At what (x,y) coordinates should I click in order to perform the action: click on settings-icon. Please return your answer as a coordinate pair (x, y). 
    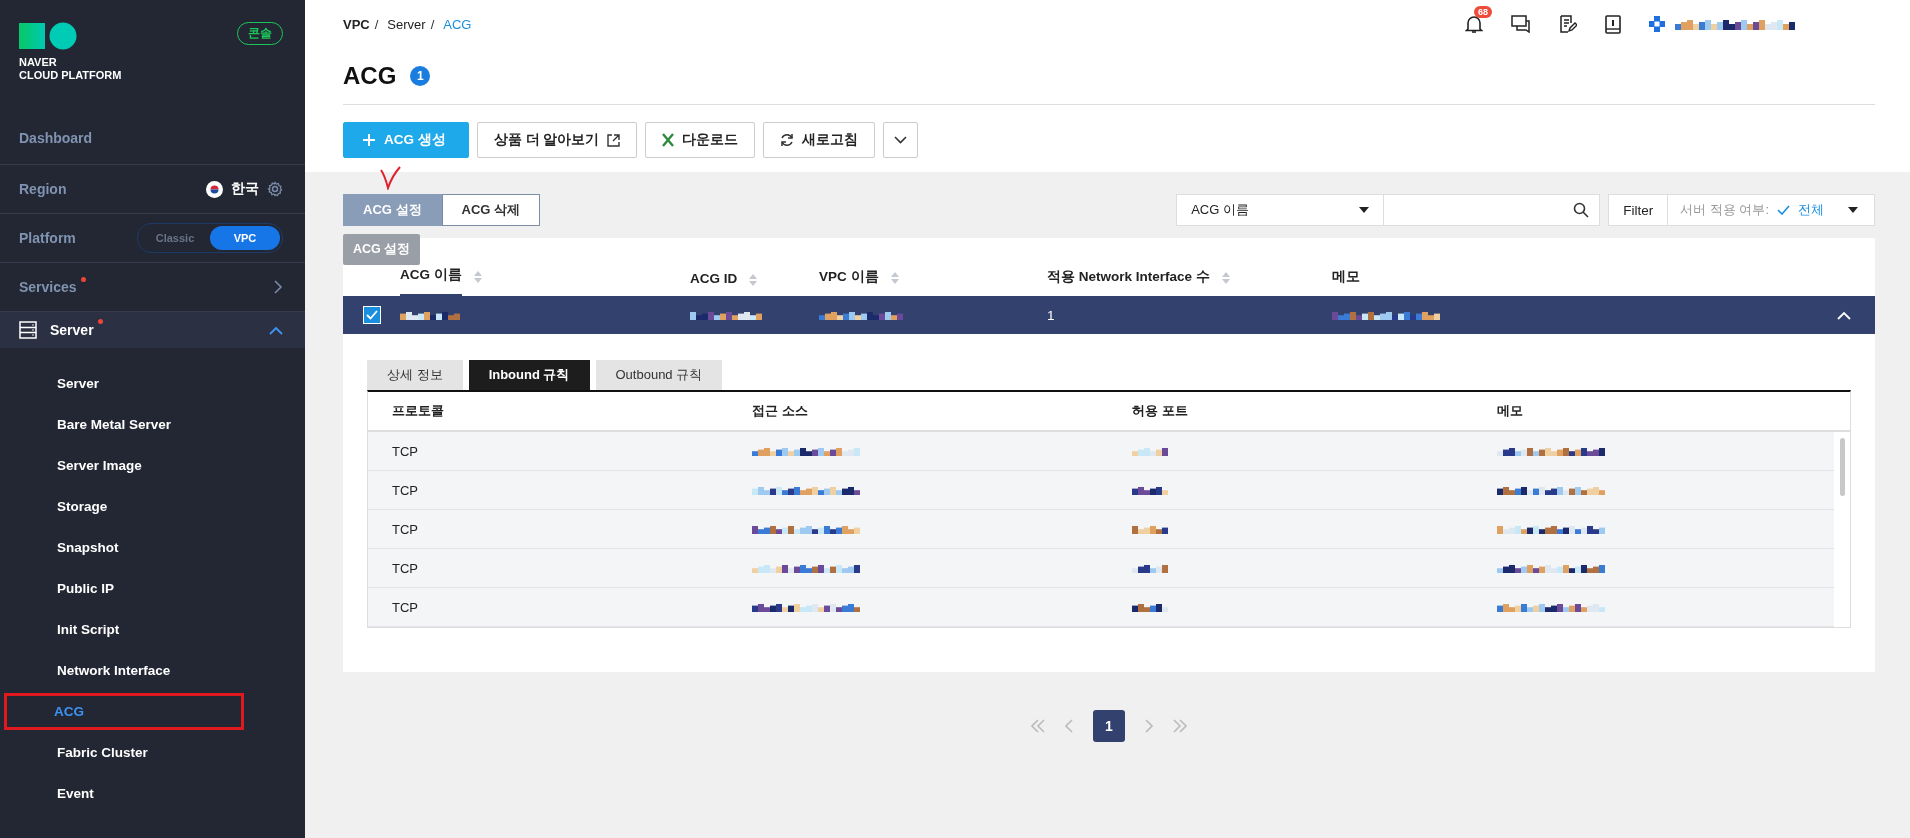
    Looking at the image, I should click on (275, 189).